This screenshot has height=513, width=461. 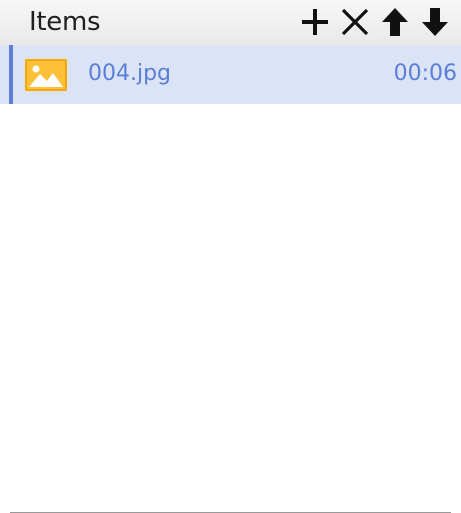 I want to click on remove-item-button, so click(x=355, y=22).